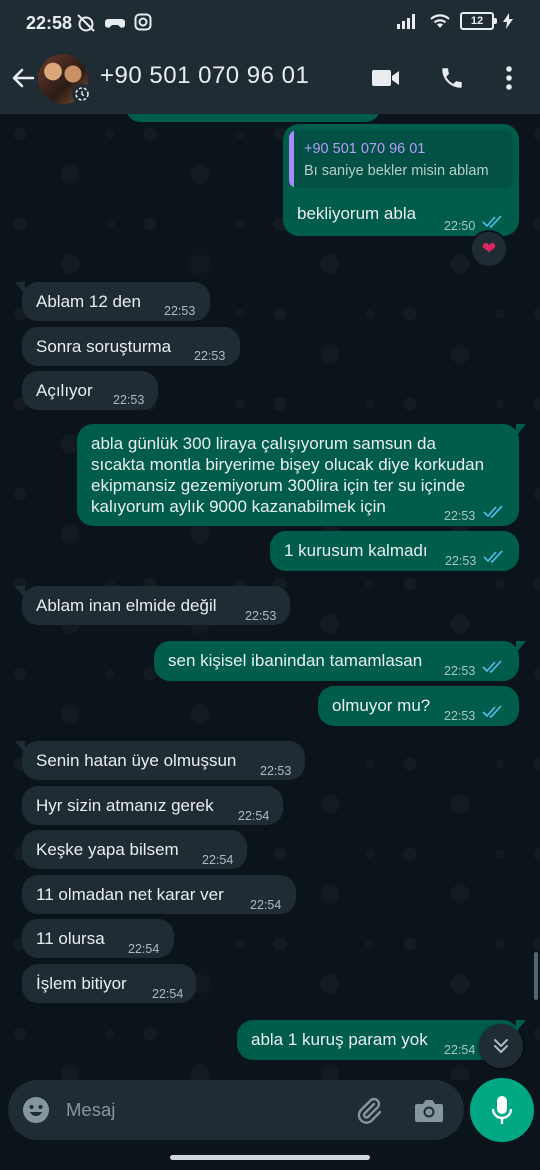 This screenshot has height=1170, width=540. Describe the element at coordinates (104, 346) in the screenshot. I see `message-text: Sonra soruşturma` at that location.